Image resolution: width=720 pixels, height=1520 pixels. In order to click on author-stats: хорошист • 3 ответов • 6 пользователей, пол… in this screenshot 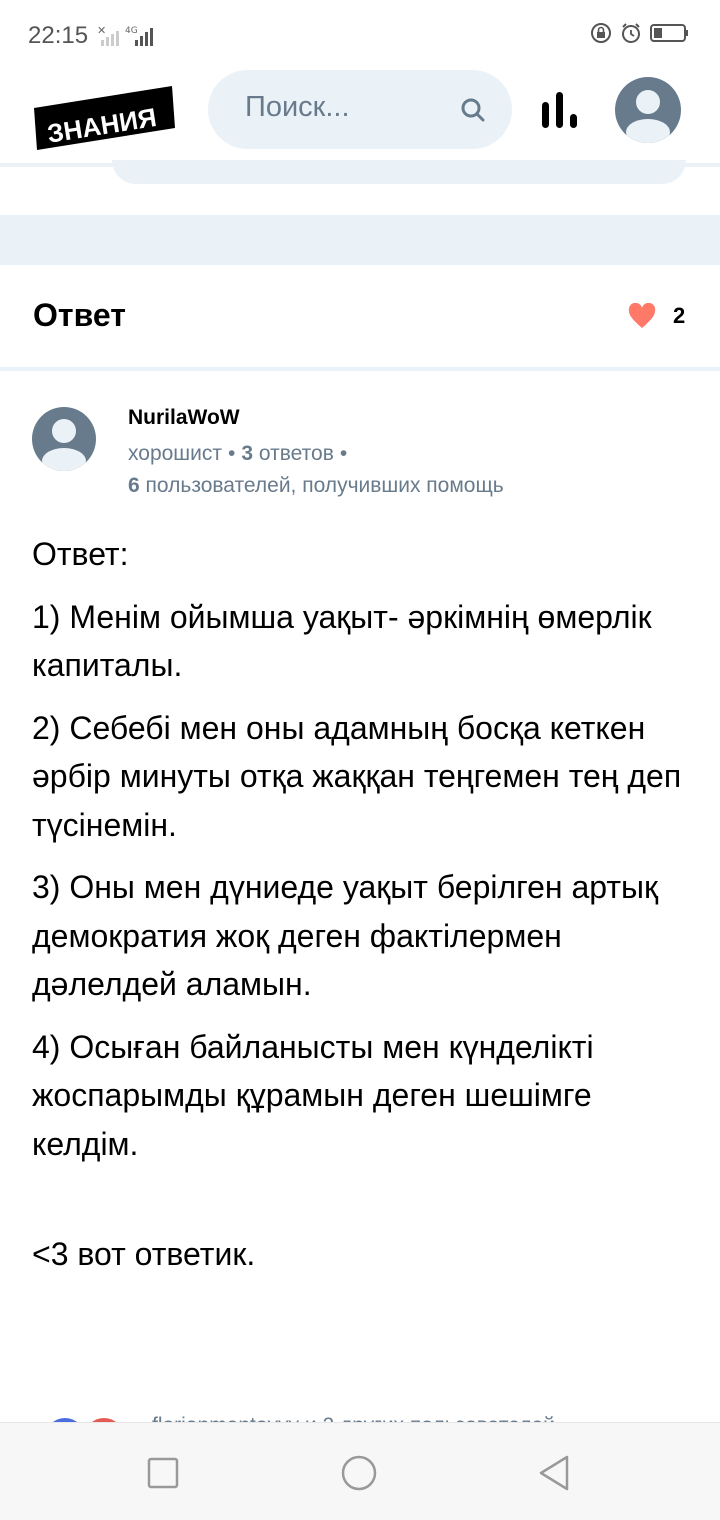, I will do `click(316, 469)`.